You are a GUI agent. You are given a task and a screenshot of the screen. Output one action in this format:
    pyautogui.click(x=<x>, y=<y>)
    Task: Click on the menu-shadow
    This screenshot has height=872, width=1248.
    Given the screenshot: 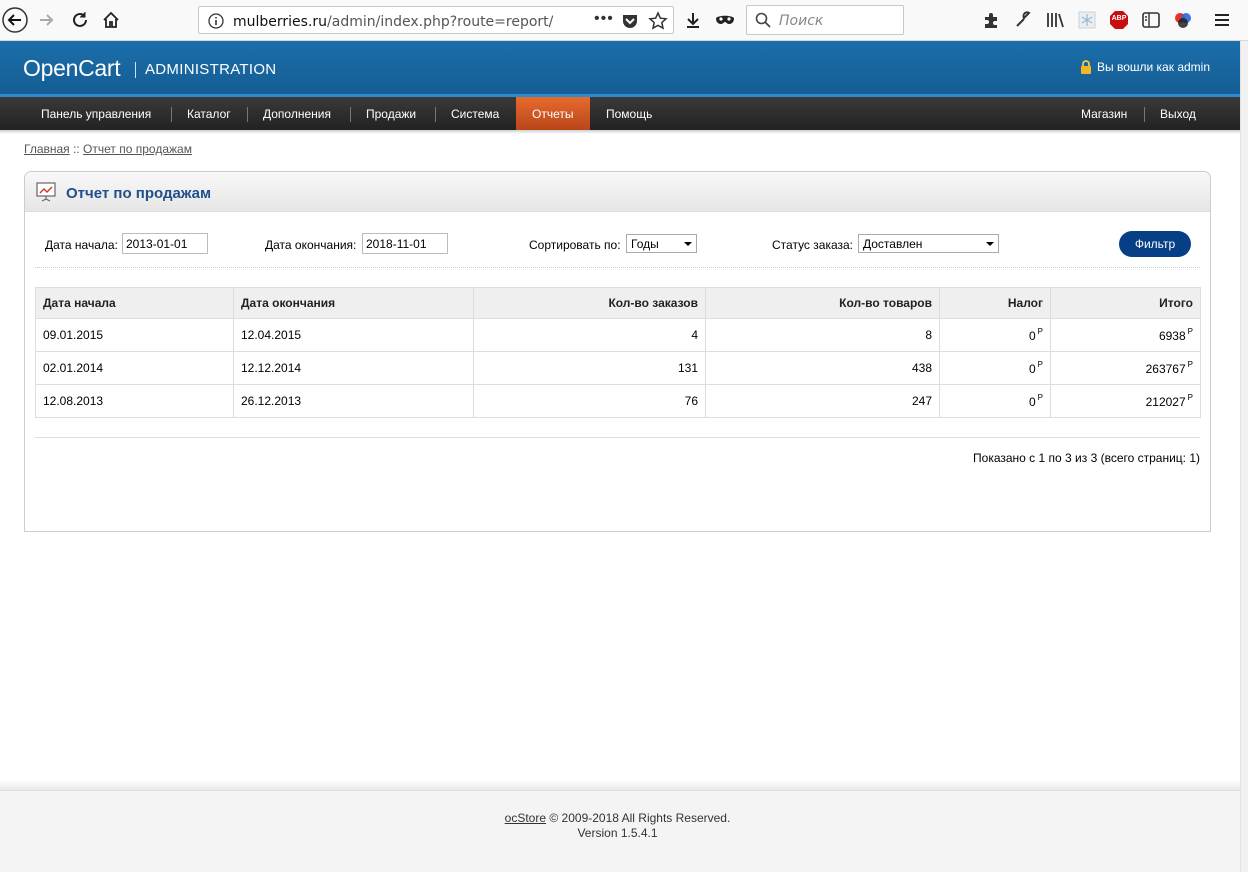 What is the action you would take?
    pyautogui.click(x=620, y=132)
    